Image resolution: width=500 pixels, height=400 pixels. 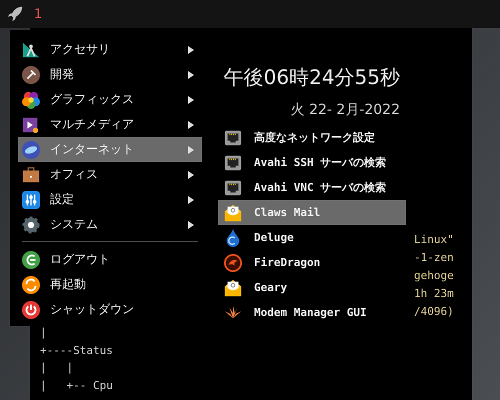 I want to click on session-item: シャットダウン, so click(x=110, y=309).